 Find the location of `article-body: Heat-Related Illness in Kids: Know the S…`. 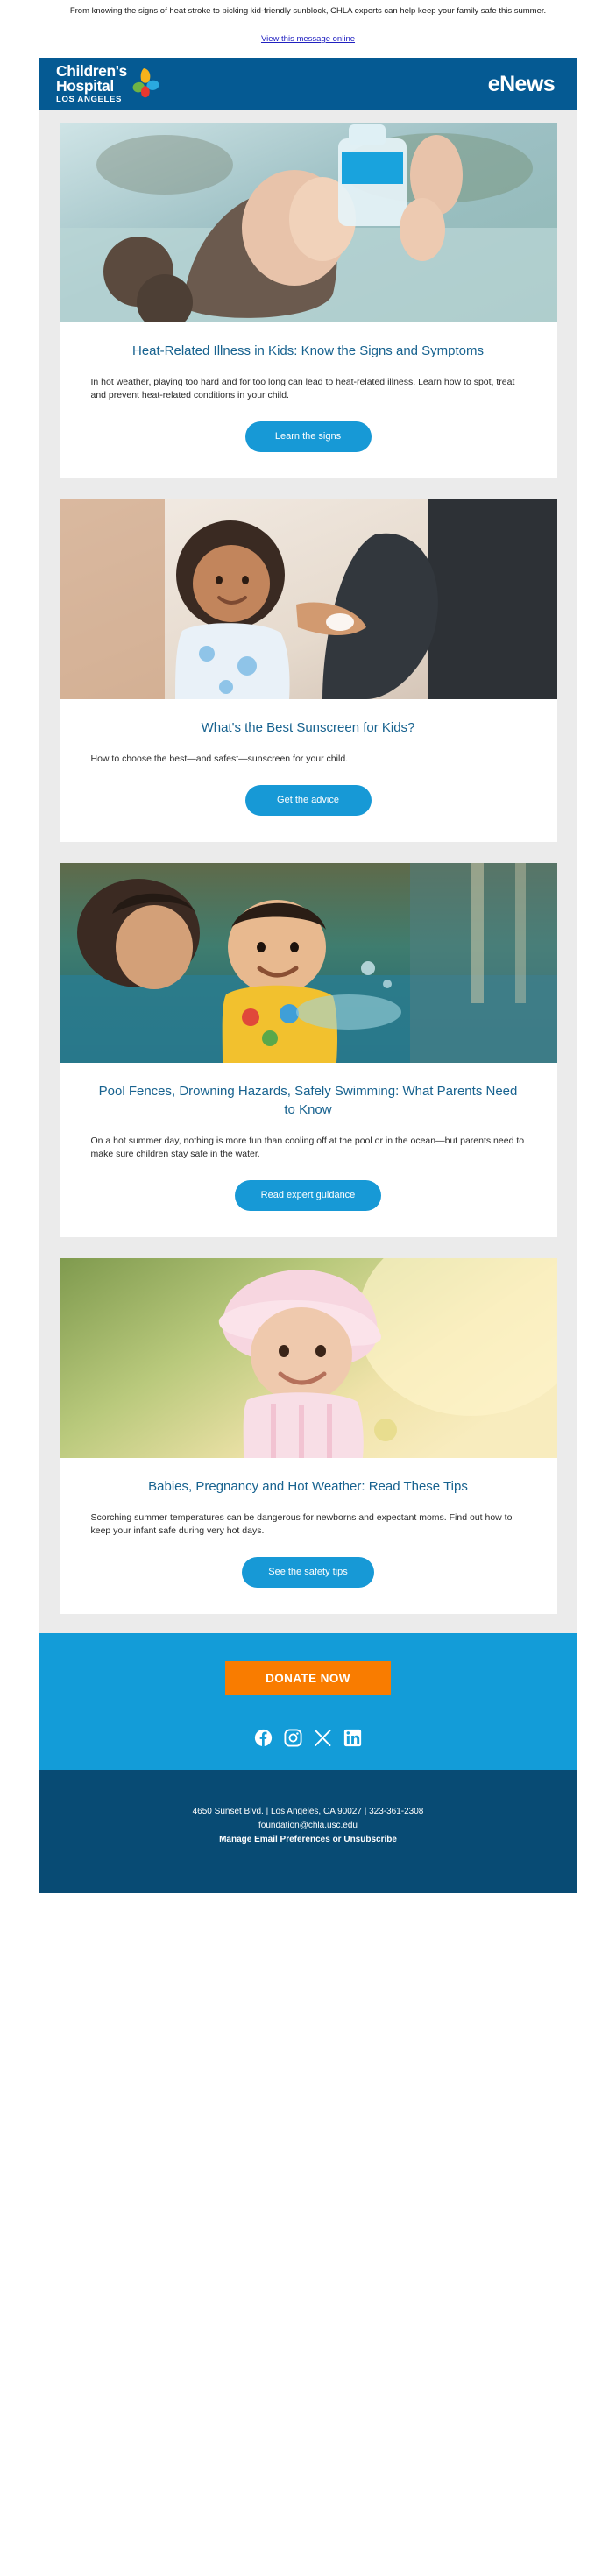

article-body: Heat-Related Illness in Kids: Know the S… is located at coordinates (308, 400).